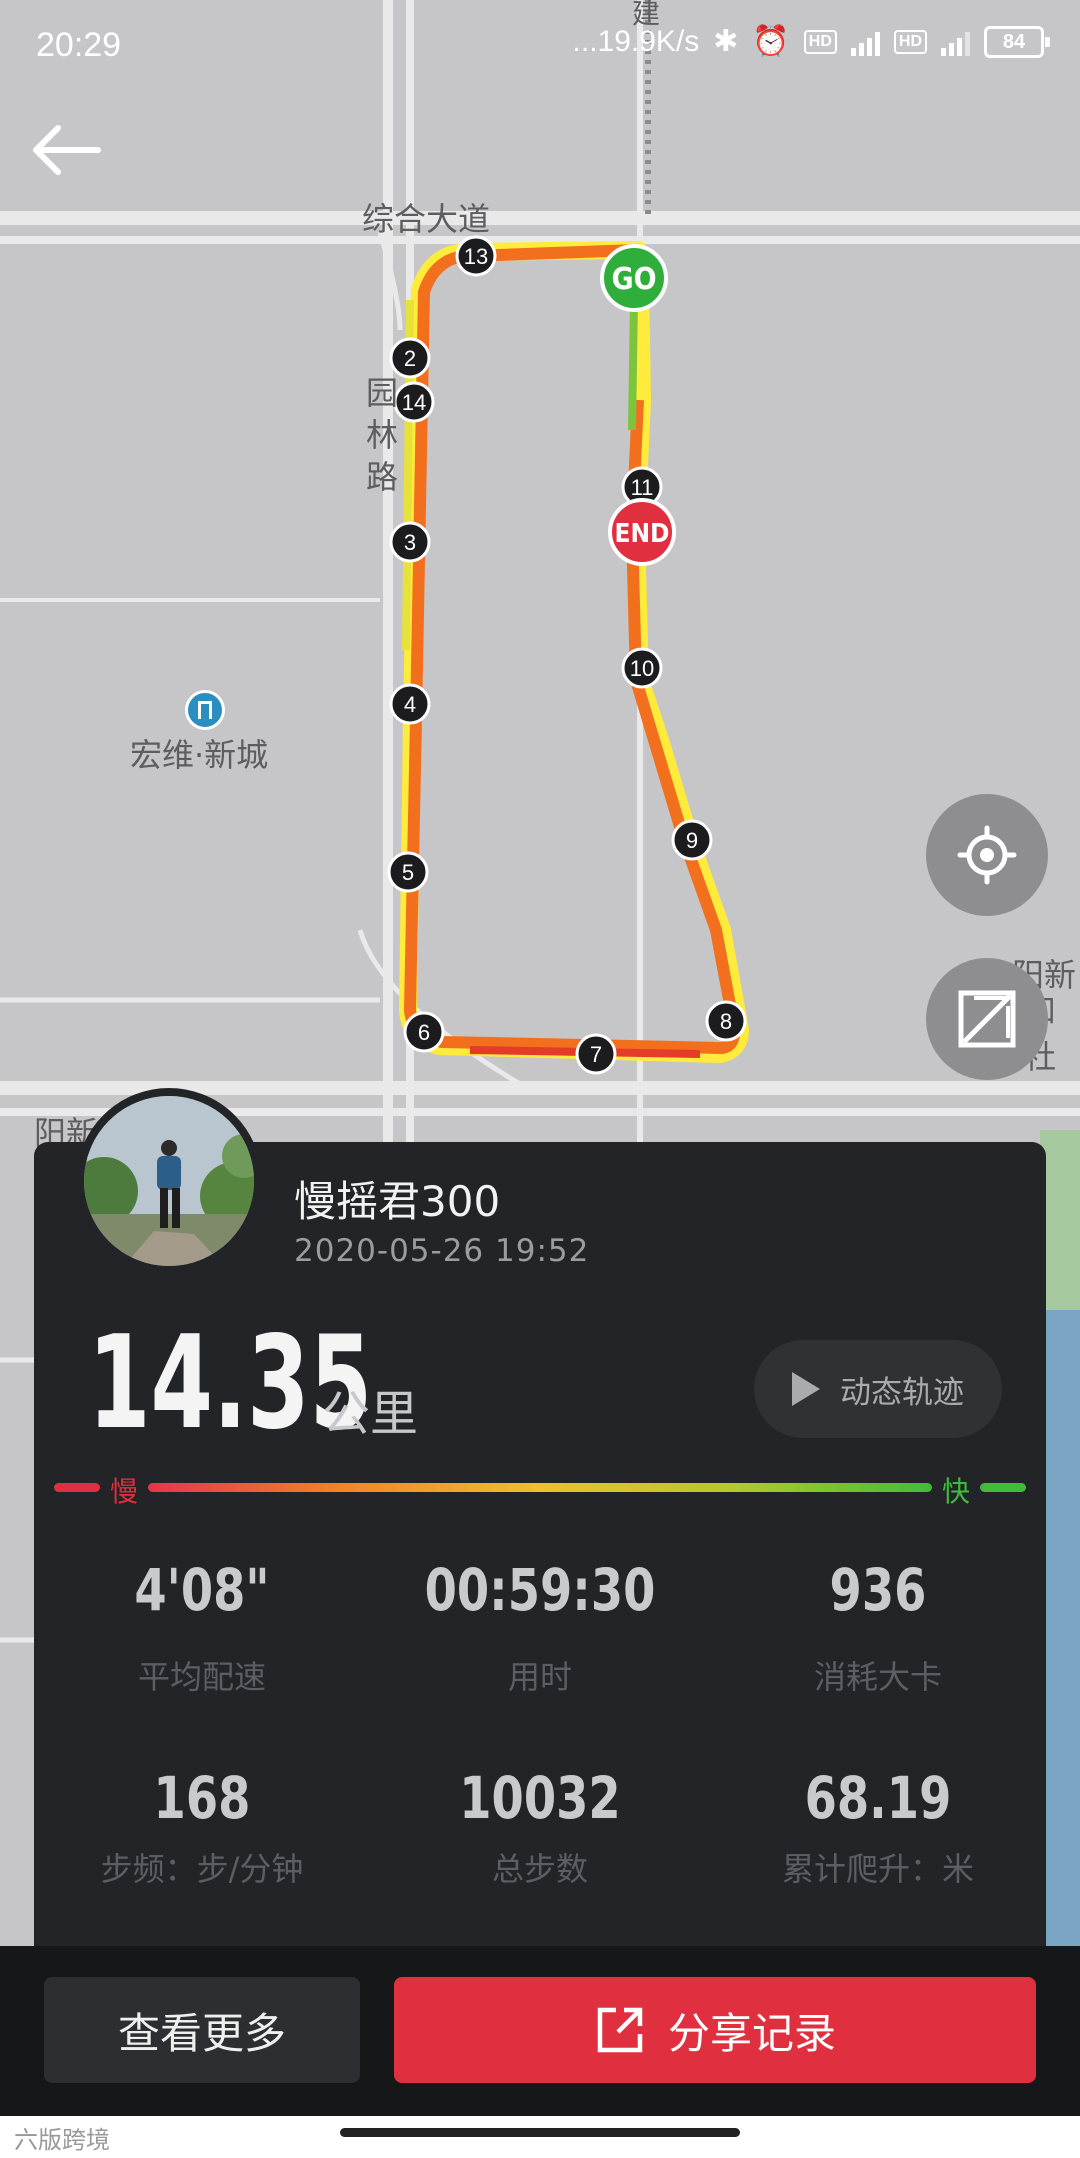 This screenshot has width=1080, height=2158. I want to click on alarm-icon: ⏰, so click(771, 41).